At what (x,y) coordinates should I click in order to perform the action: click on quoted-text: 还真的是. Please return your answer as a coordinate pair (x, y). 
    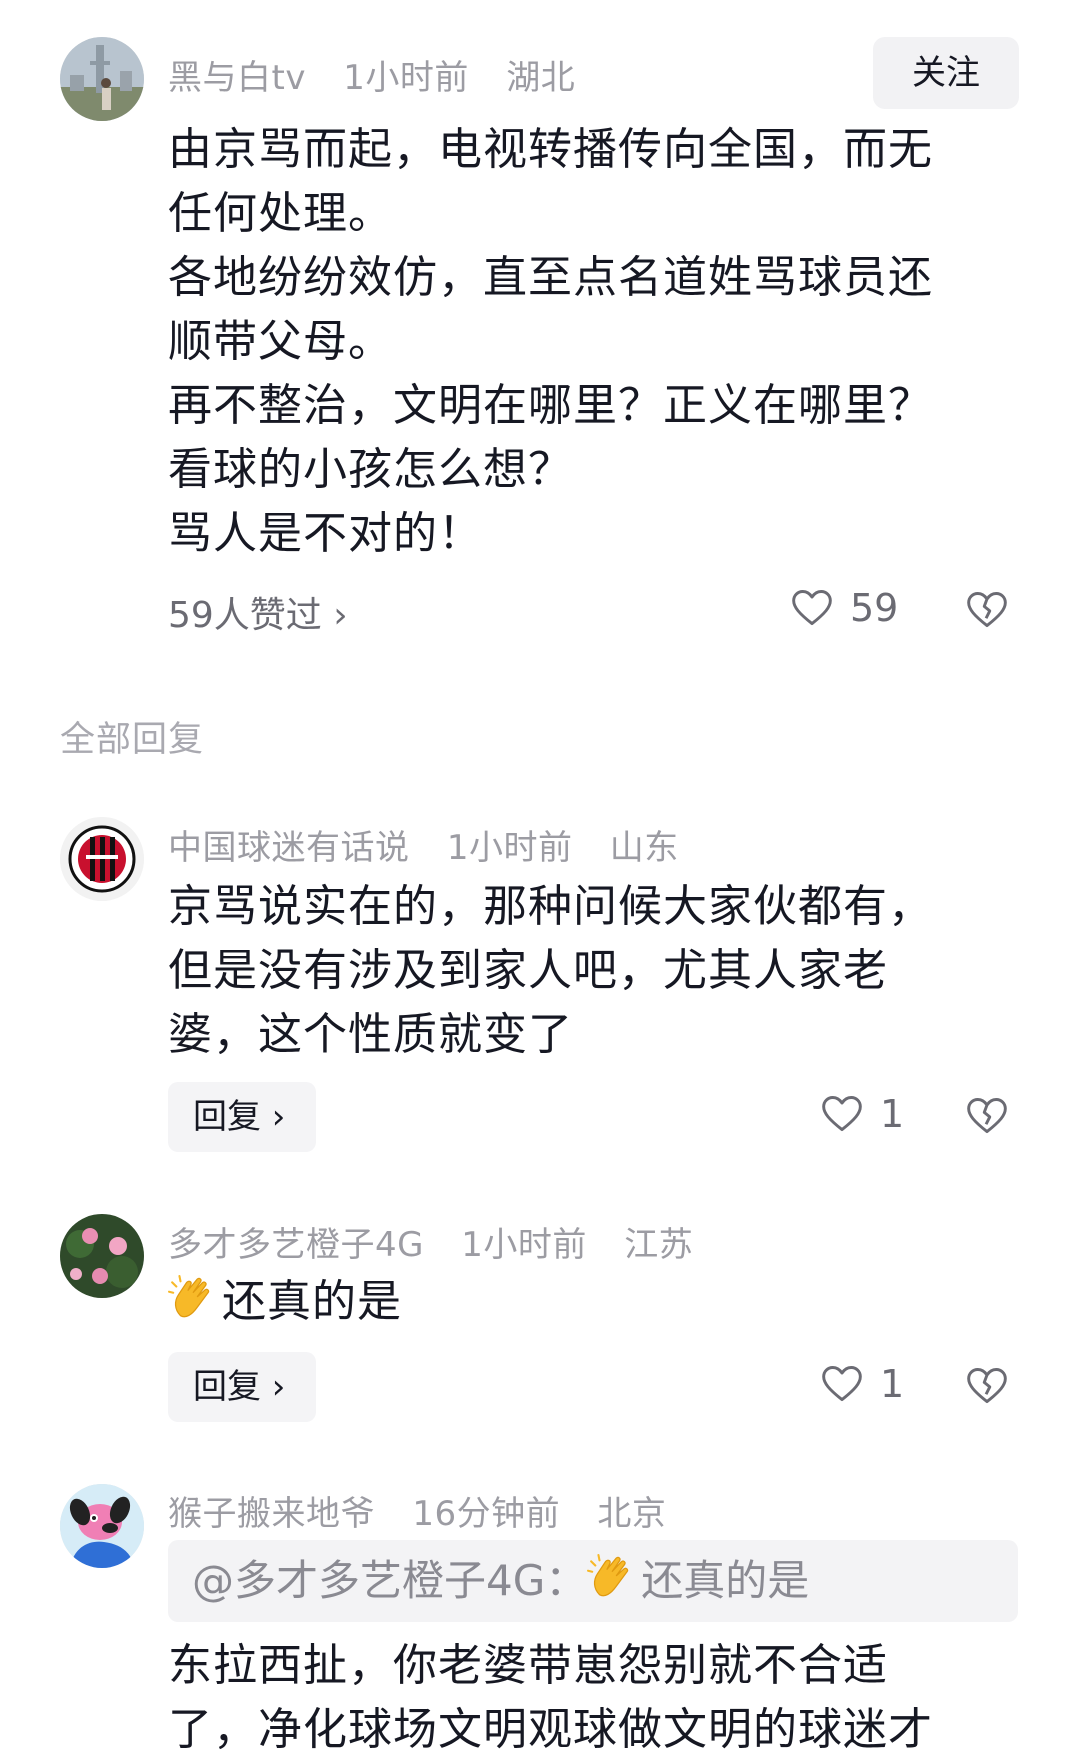
    Looking at the image, I should click on (725, 1580).